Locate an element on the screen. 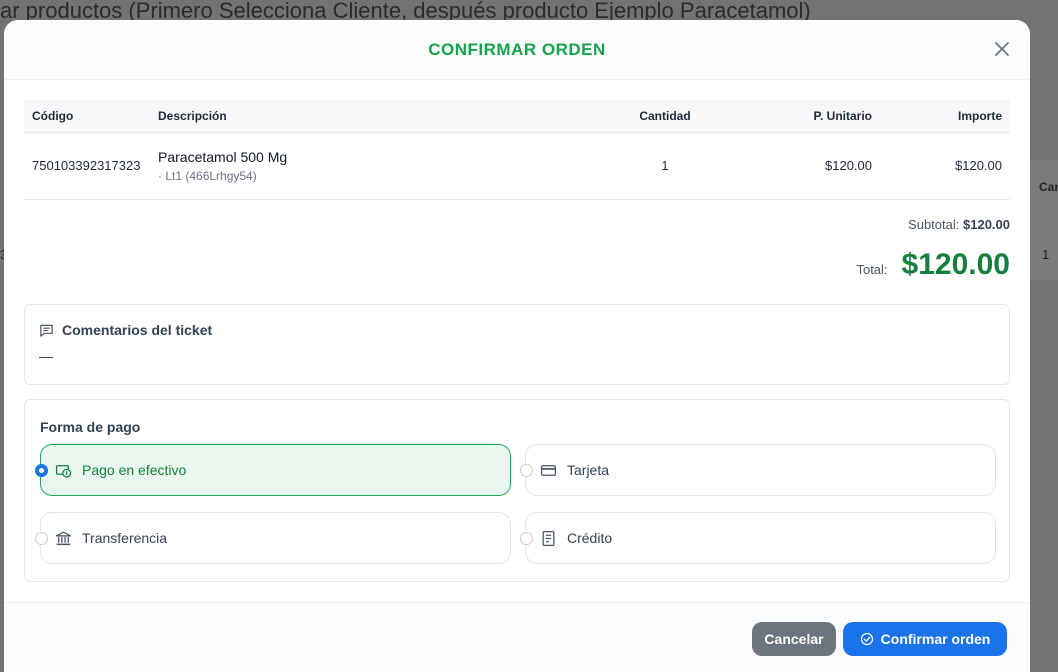  product-description: Paracetamol 500 Mg · Lt1 (466Lrhgy54) is located at coordinates (370, 165).